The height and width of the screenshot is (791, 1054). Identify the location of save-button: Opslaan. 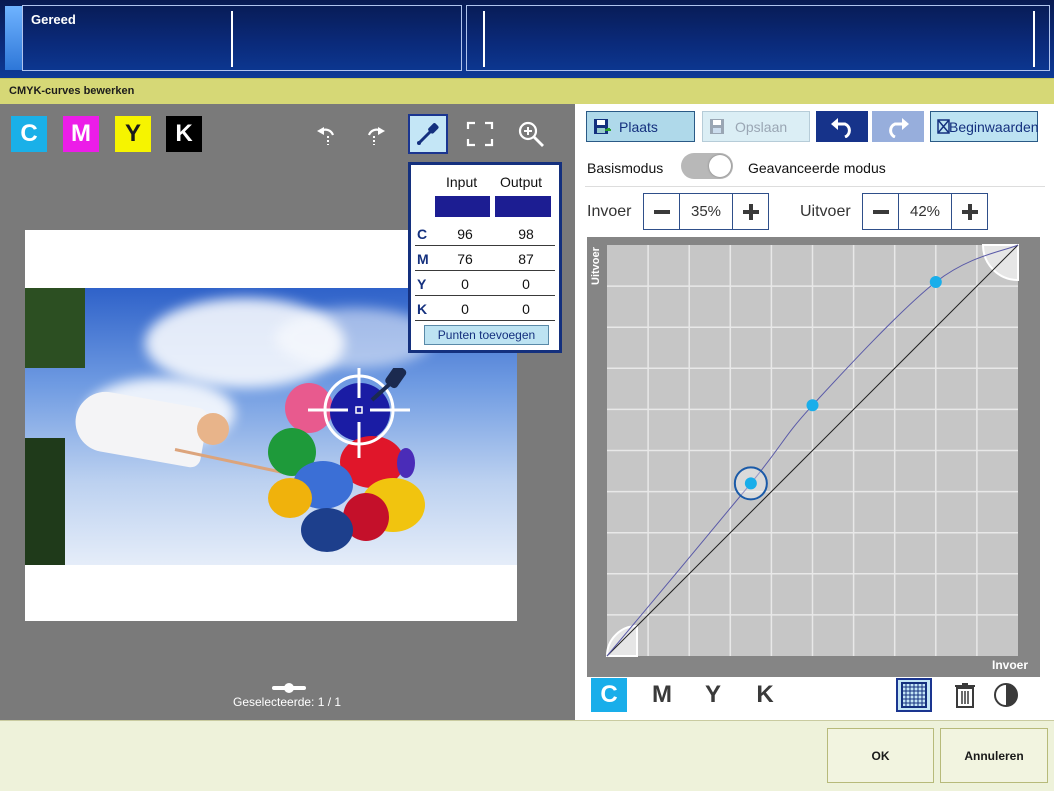
(756, 126).